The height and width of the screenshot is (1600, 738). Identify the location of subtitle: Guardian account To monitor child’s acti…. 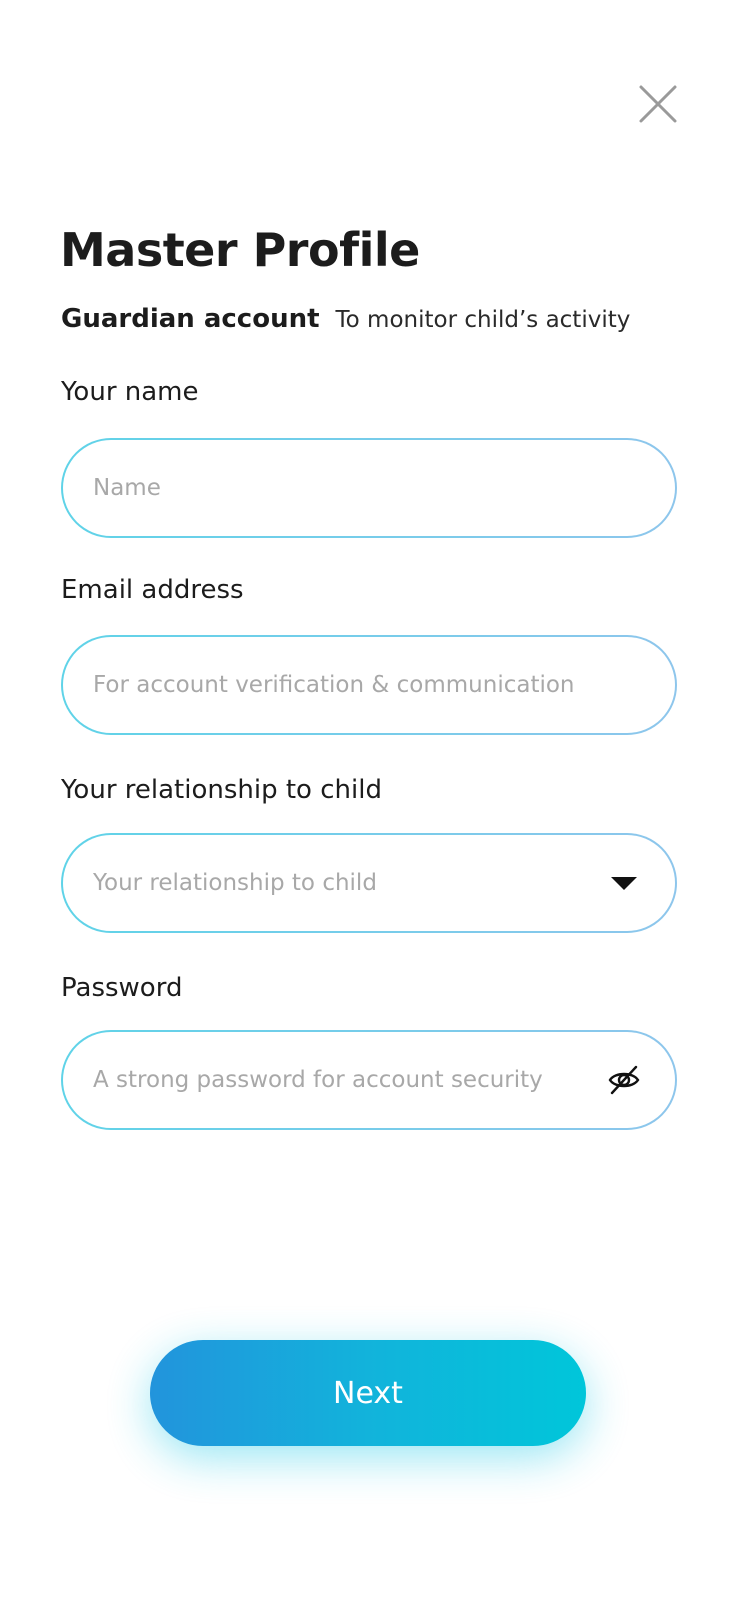
(345, 319).